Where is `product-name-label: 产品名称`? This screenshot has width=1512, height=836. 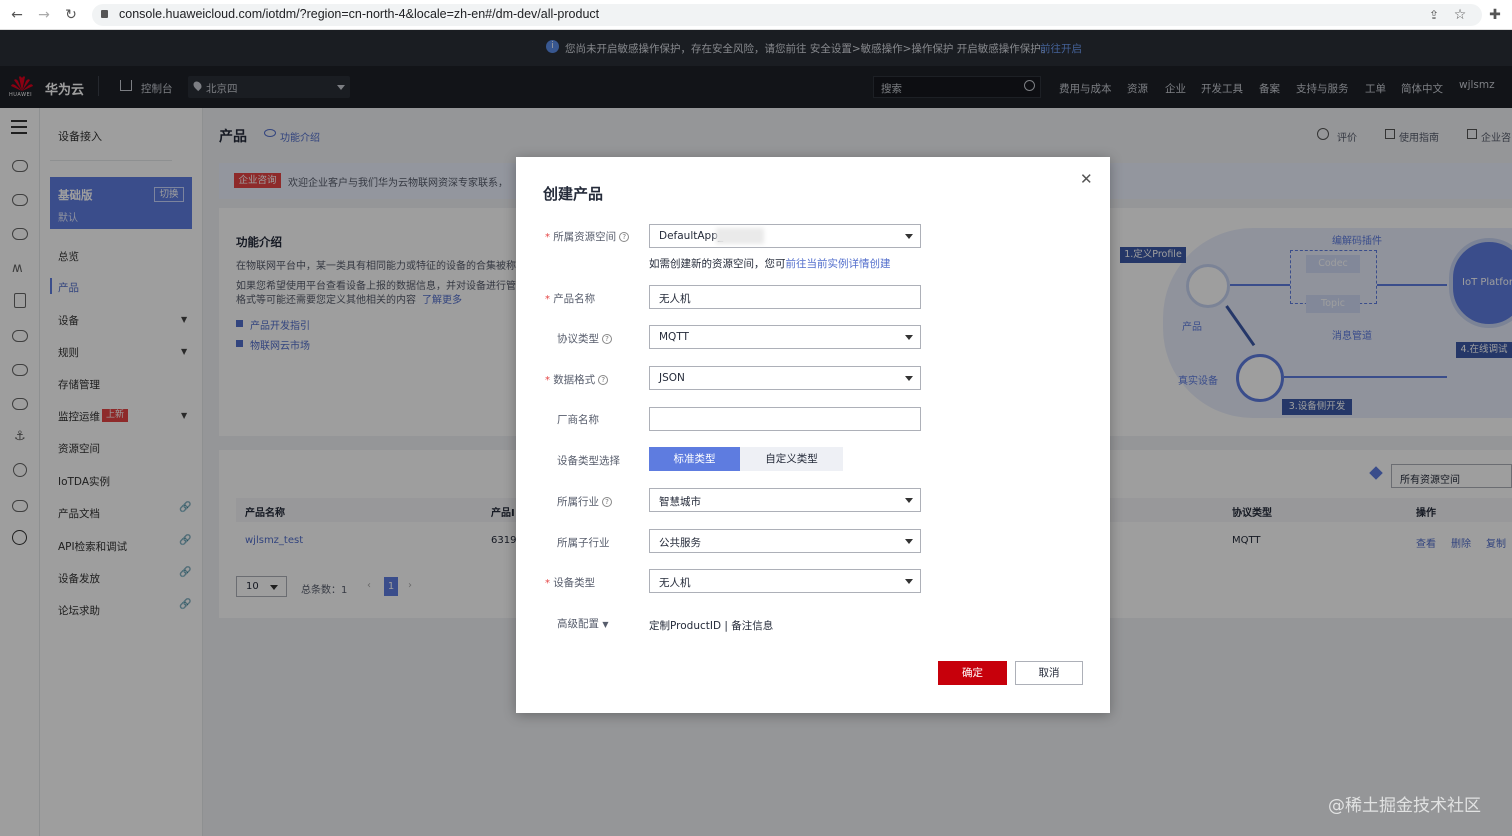 product-name-label: 产品名称 is located at coordinates (574, 299).